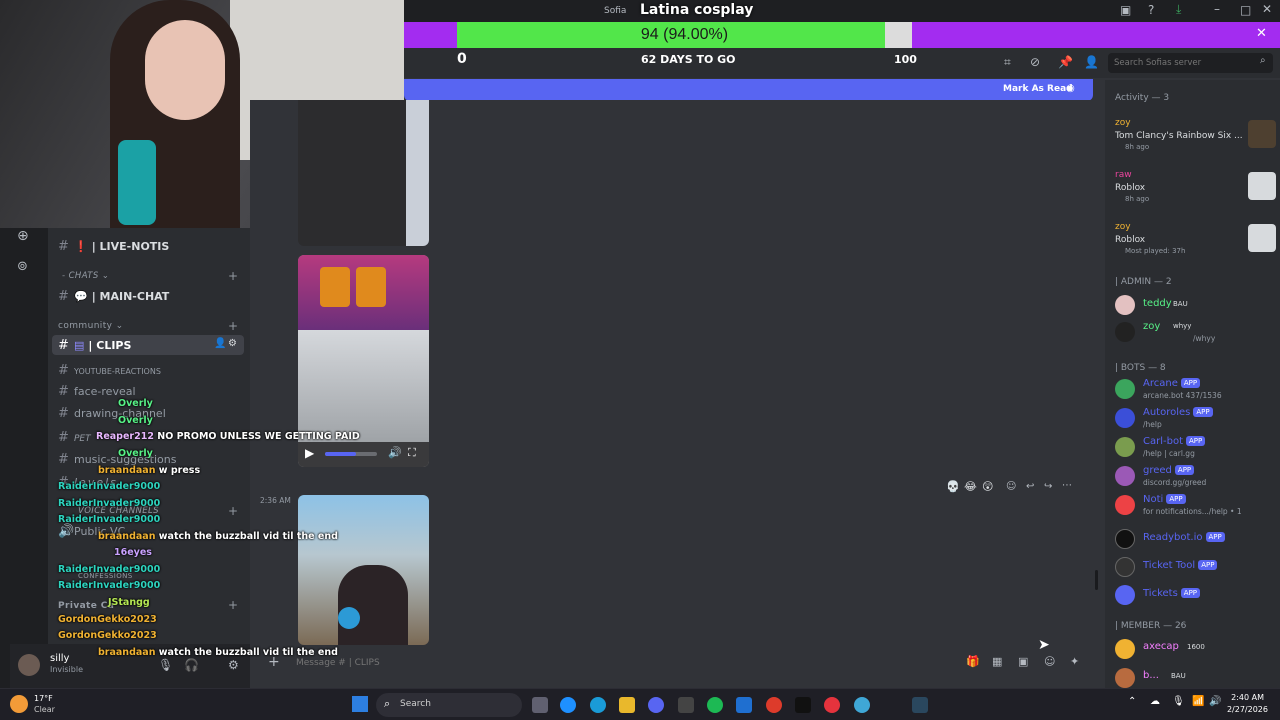 Image resolution: width=1280 pixels, height=720 pixels. Describe the element at coordinates (1178, 9) in the screenshot. I see `download-icon: ⤓` at that location.